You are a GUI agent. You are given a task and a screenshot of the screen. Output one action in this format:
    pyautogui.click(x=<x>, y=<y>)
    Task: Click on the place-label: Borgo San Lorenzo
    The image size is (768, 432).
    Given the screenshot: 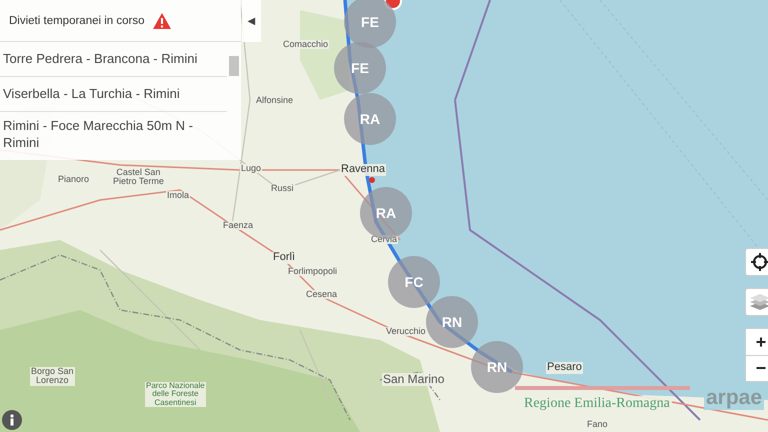 What is the action you would take?
    pyautogui.click(x=52, y=376)
    